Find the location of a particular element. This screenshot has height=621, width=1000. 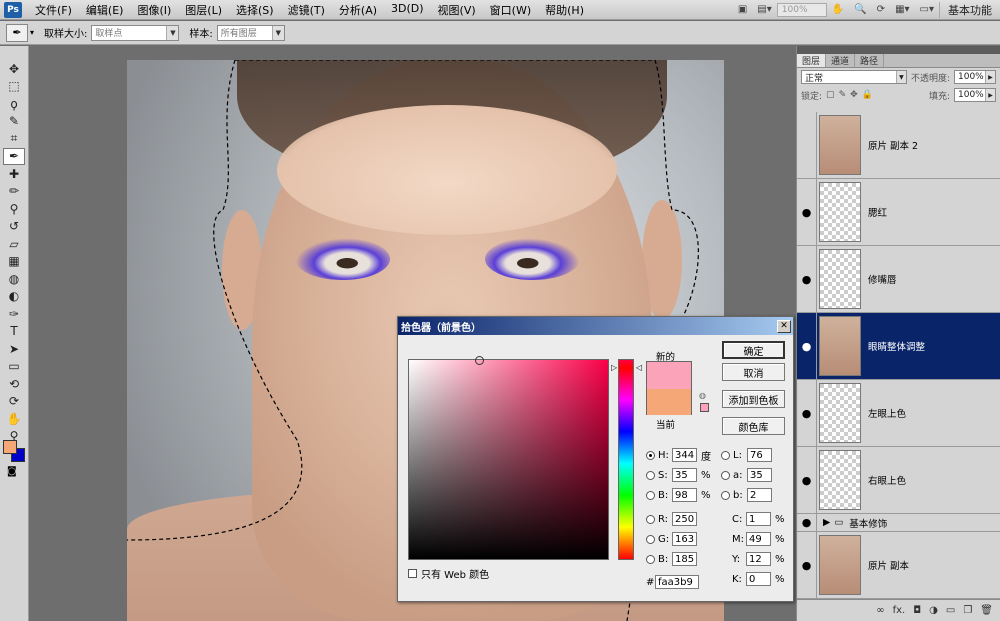

quick-mask-icon: ◙ is located at coordinates (12, 471).